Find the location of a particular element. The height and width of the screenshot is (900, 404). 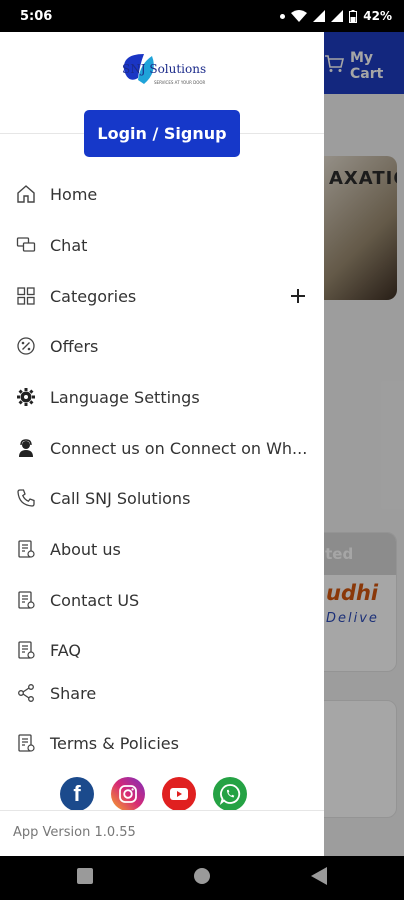

menu-item-faq: FAQ is located at coordinates (162, 650).